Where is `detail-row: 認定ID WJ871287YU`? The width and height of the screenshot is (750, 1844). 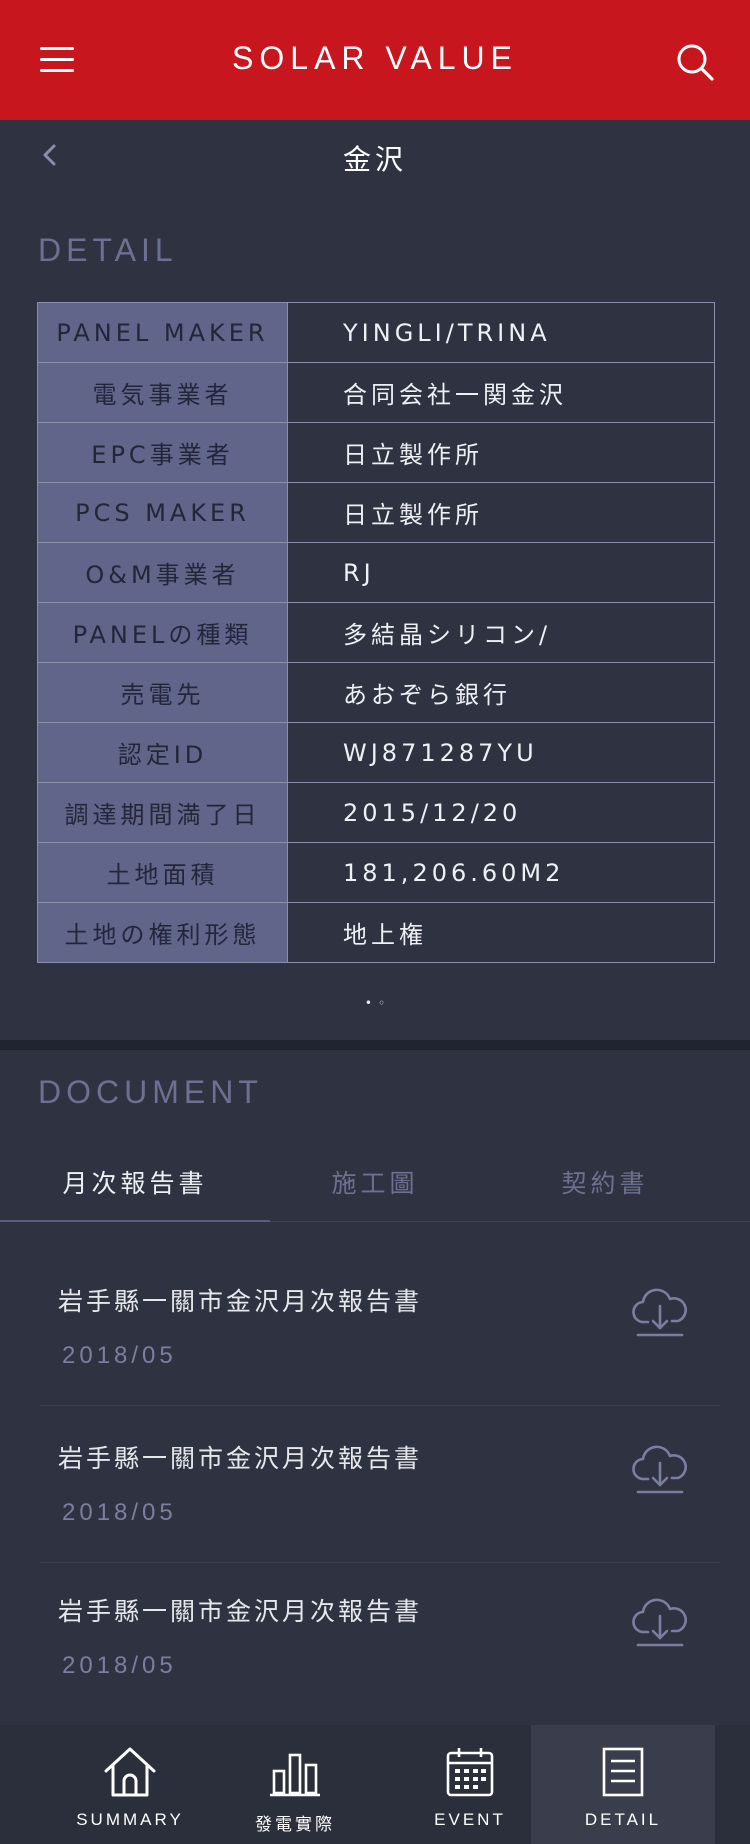 detail-row: 認定ID WJ871287YU is located at coordinates (376, 752).